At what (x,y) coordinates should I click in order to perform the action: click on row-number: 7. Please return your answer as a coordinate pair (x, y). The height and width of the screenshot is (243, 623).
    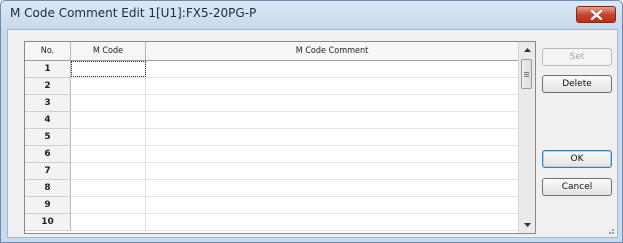
    Looking at the image, I should click on (48, 171).